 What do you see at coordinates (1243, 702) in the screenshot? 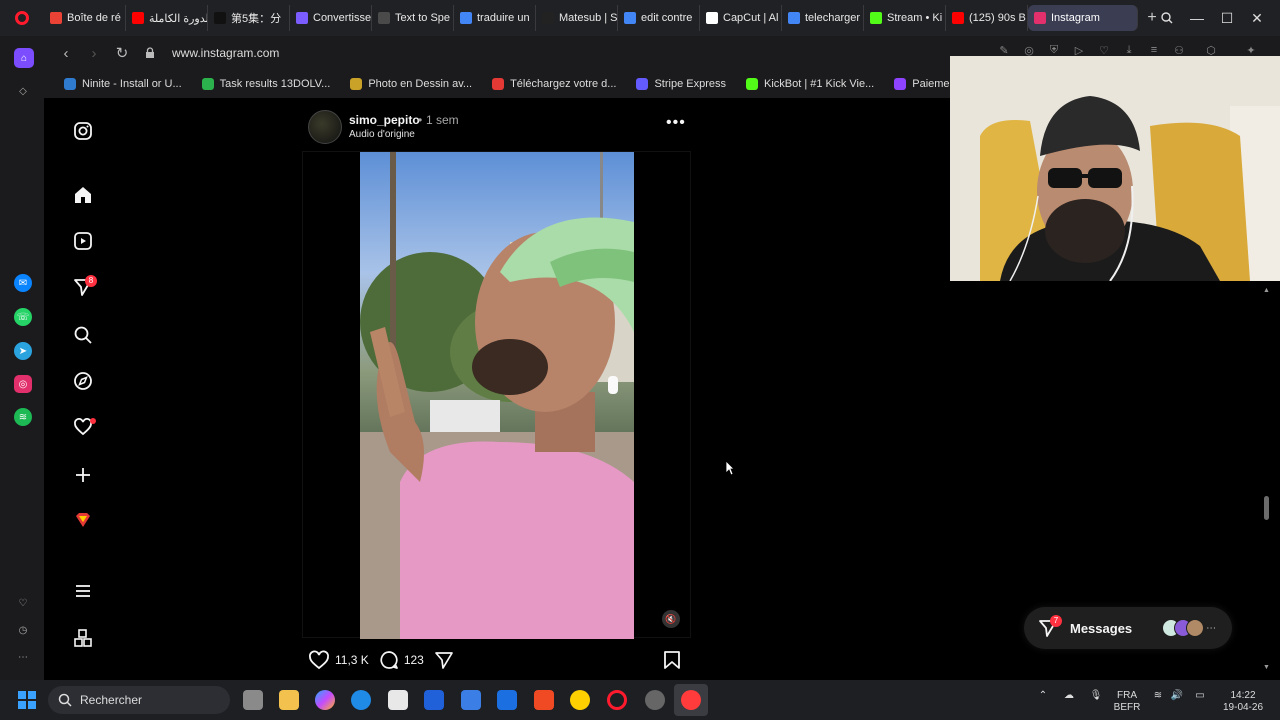
I see `clock: 14:22 19-04-26` at bounding box center [1243, 702].